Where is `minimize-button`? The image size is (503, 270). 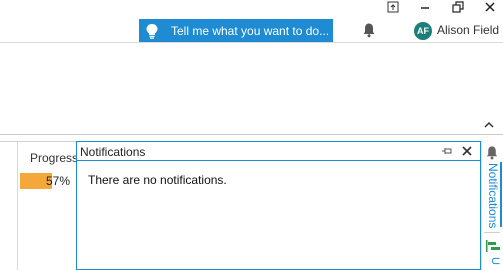 minimize-button is located at coordinates (425, 7).